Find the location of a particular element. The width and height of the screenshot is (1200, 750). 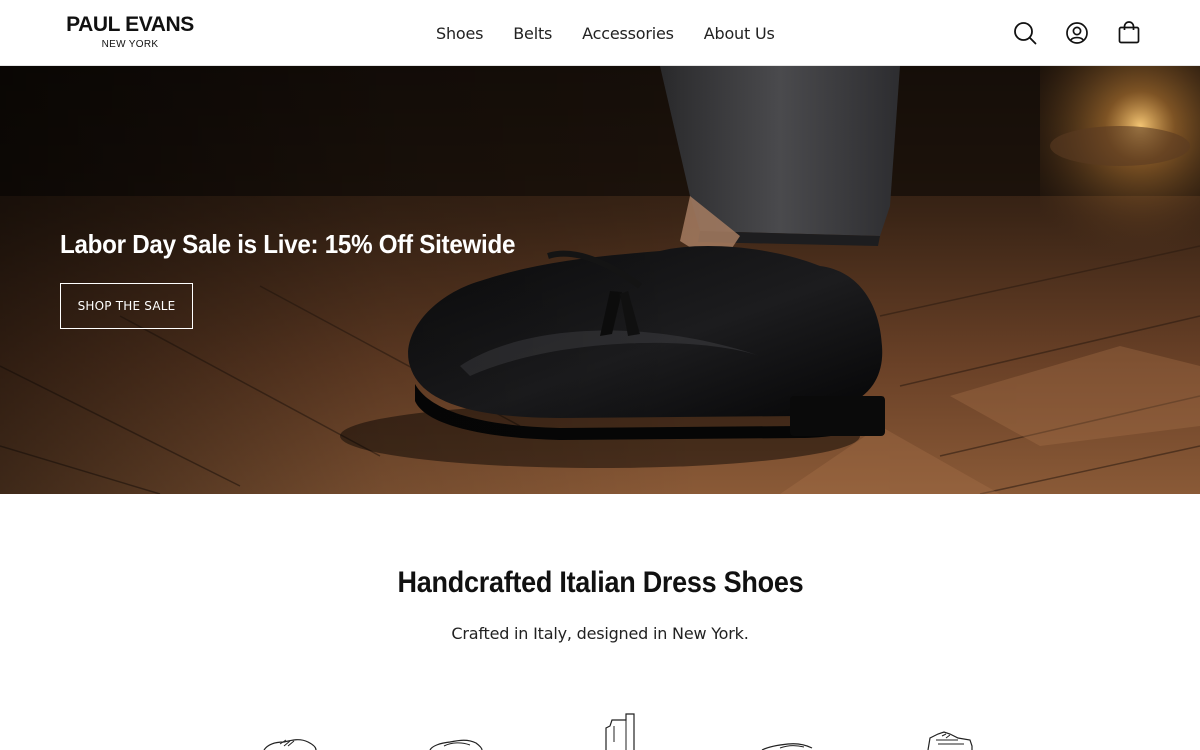

category-icons-row is located at coordinates (600, 731).